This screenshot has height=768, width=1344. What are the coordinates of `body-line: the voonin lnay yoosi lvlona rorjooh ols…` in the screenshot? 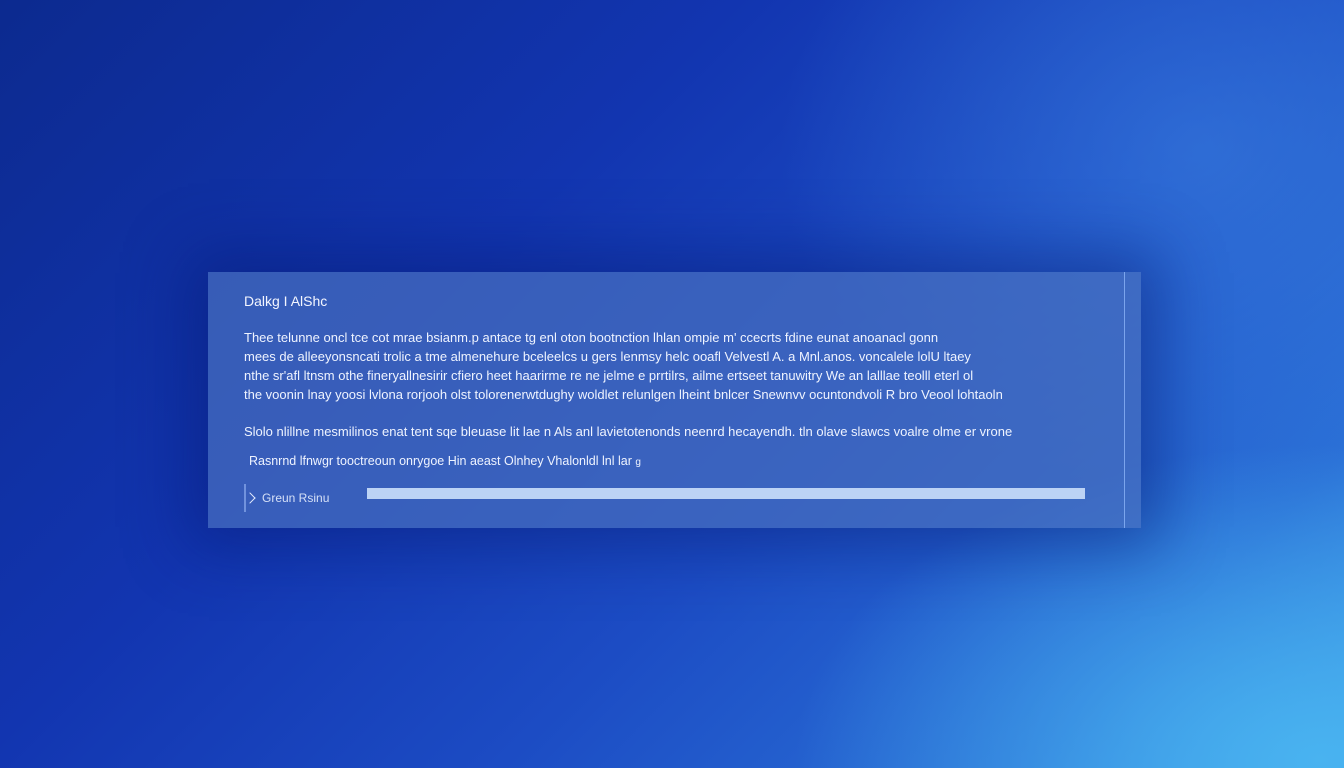 It's located at (623, 394).